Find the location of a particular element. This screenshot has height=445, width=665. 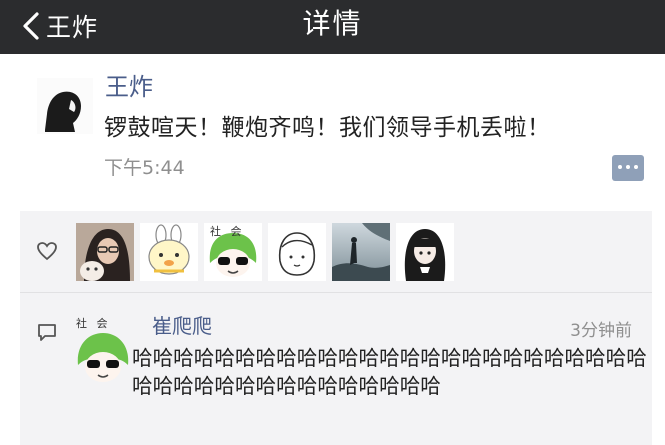

silhouette-scene-icon is located at coordinates (361, 252).